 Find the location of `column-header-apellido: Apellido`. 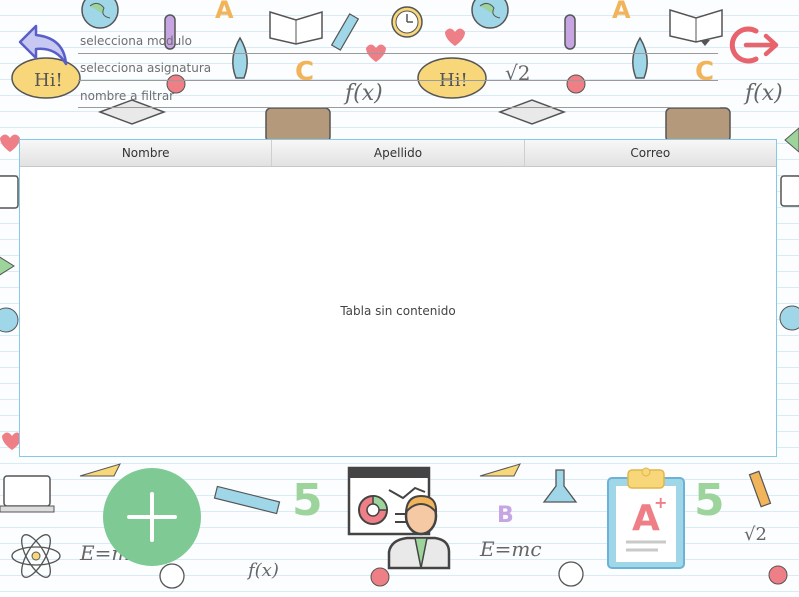

column-header-apellido: Apellido is located at coordinates (398, 153).